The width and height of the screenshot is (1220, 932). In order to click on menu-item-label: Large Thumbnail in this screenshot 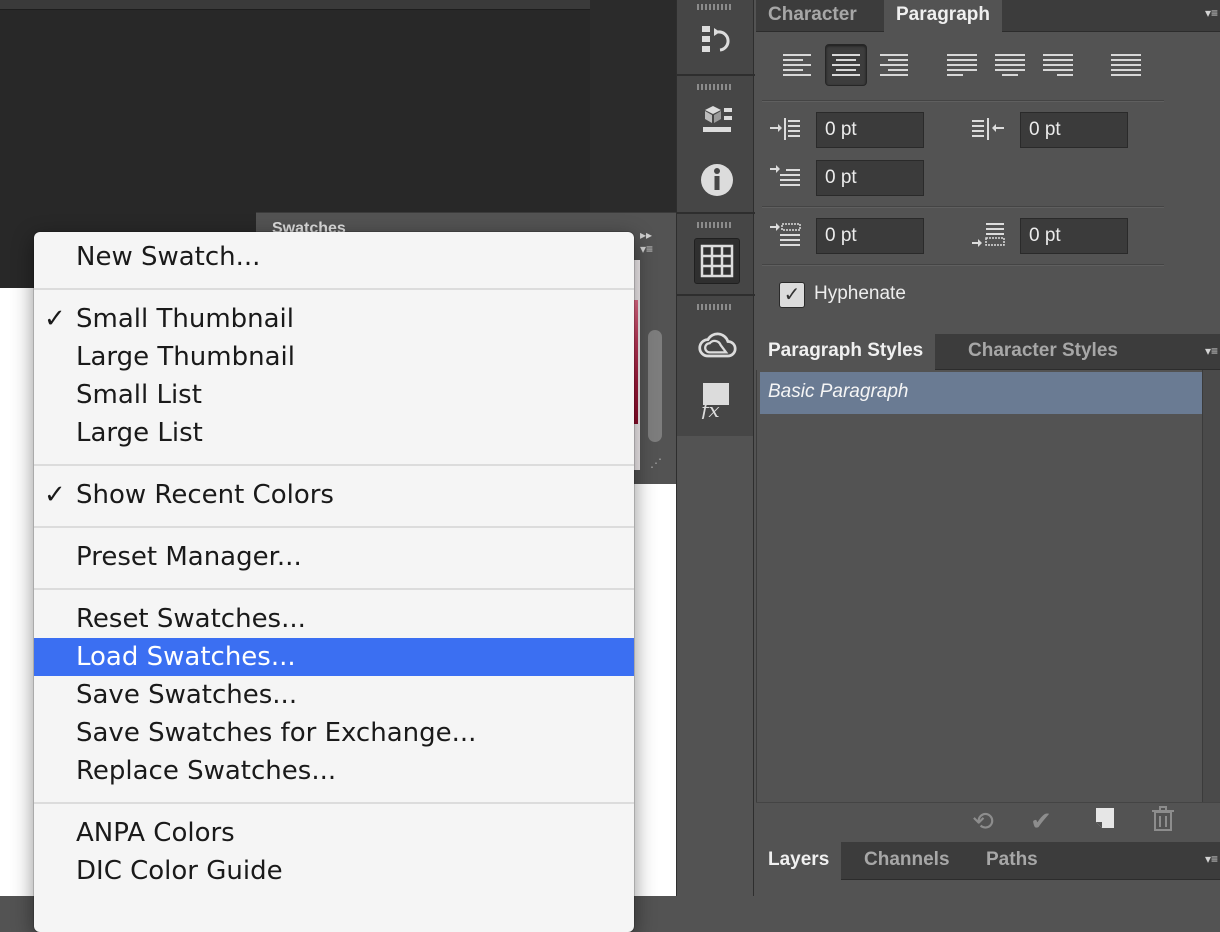, I will do `click(185, 357)`.